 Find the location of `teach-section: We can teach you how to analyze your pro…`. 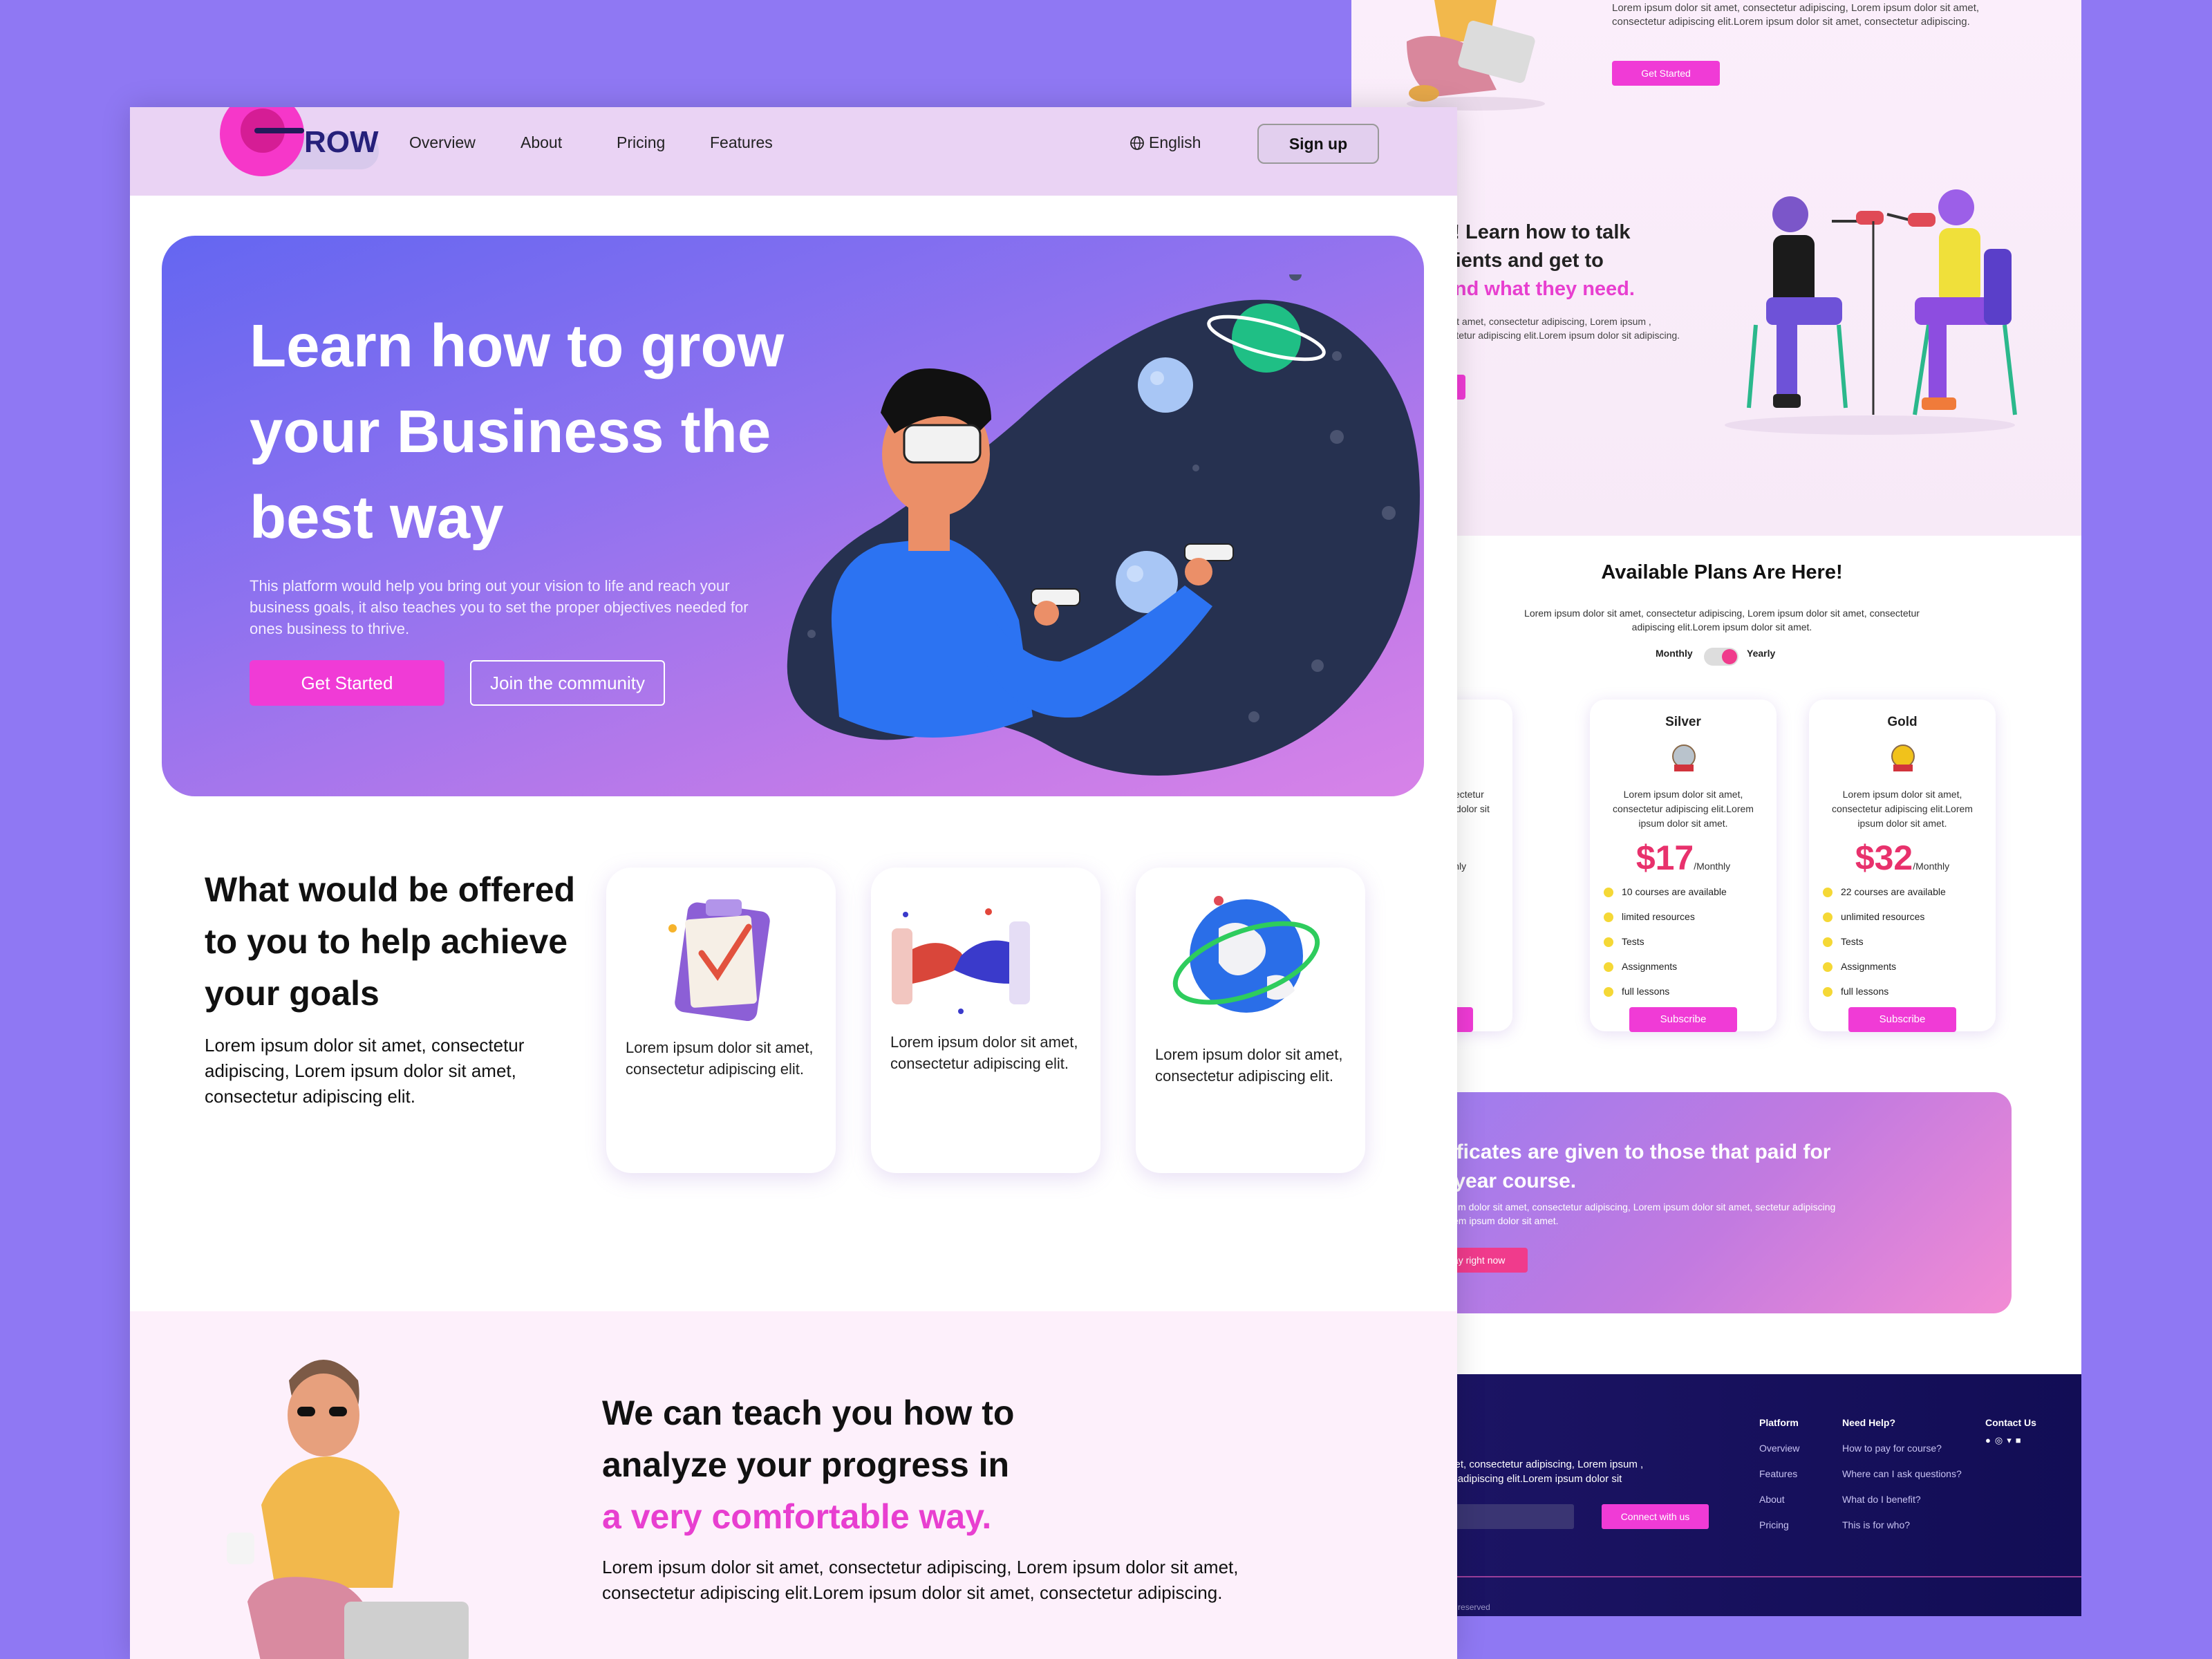

teach-section: We can teach you how to analyze your pro… is located at coordinates (793, 1485).